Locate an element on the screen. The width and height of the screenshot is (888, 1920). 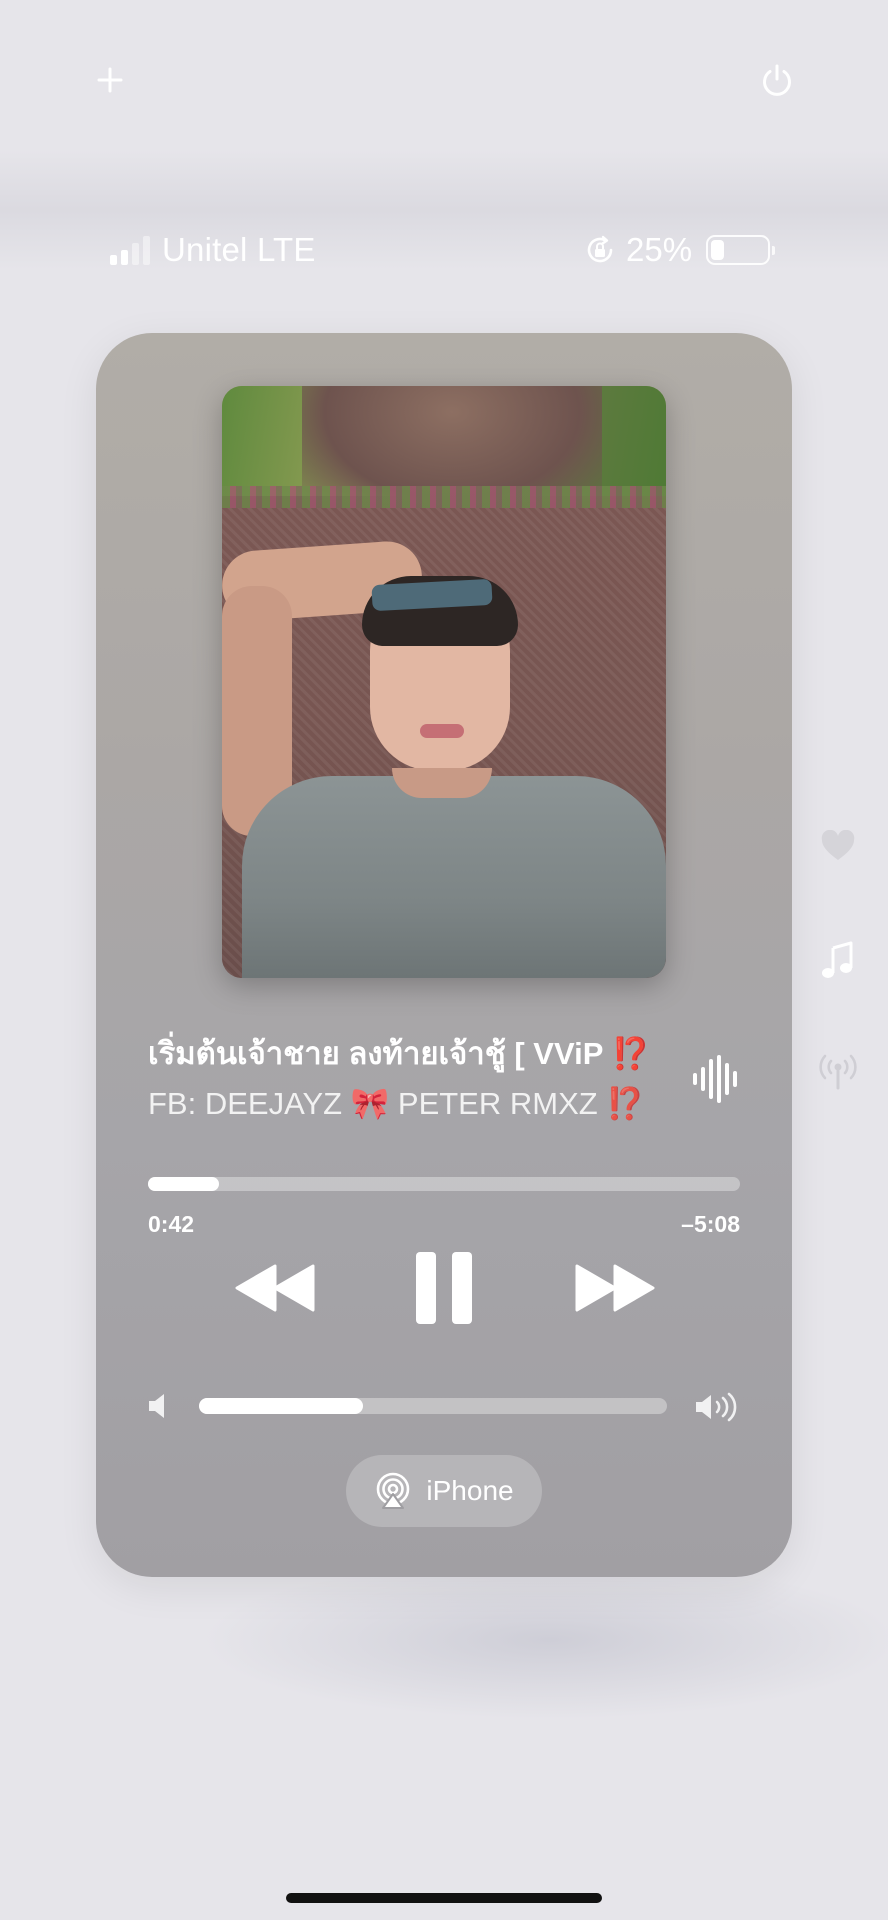
audio-waveform-button is located at coordinates (715, 1079).